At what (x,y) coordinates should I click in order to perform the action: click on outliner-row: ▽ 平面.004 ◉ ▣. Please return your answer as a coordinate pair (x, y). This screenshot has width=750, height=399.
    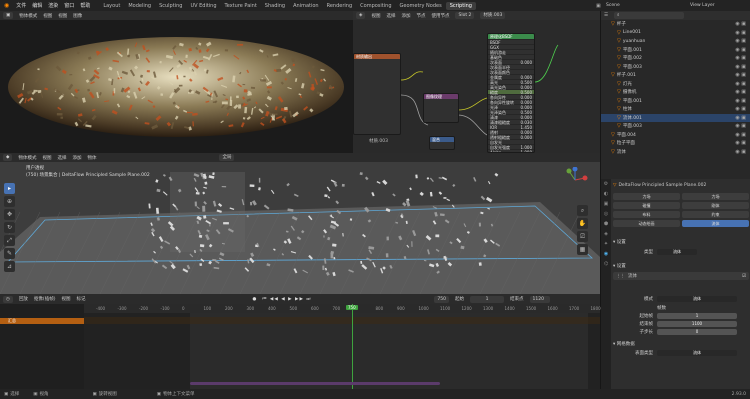
    Looking at the image, I should click on (675, 135).